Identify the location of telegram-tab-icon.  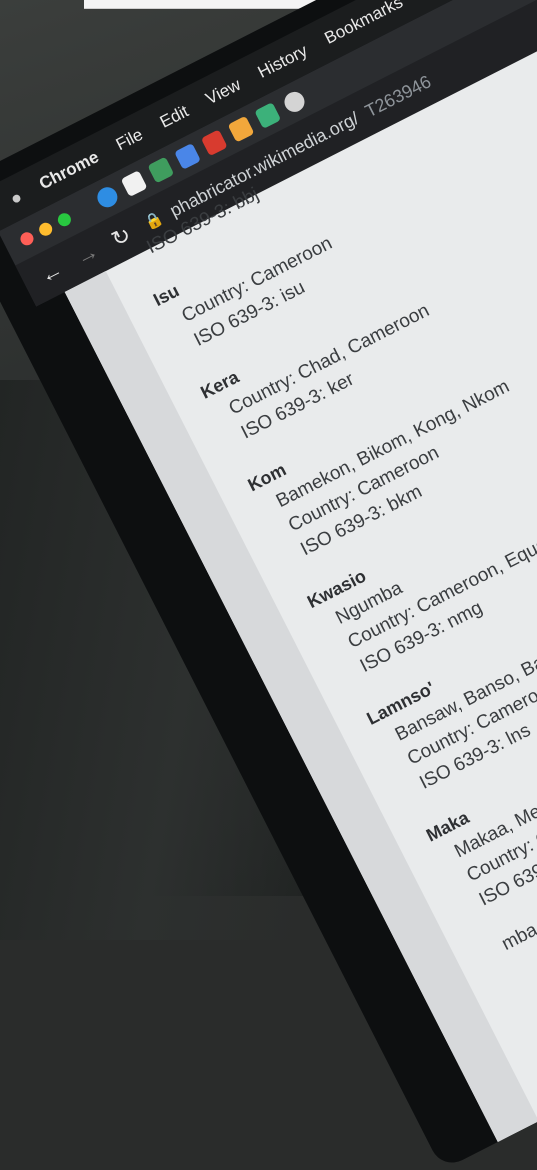
(107, 197).